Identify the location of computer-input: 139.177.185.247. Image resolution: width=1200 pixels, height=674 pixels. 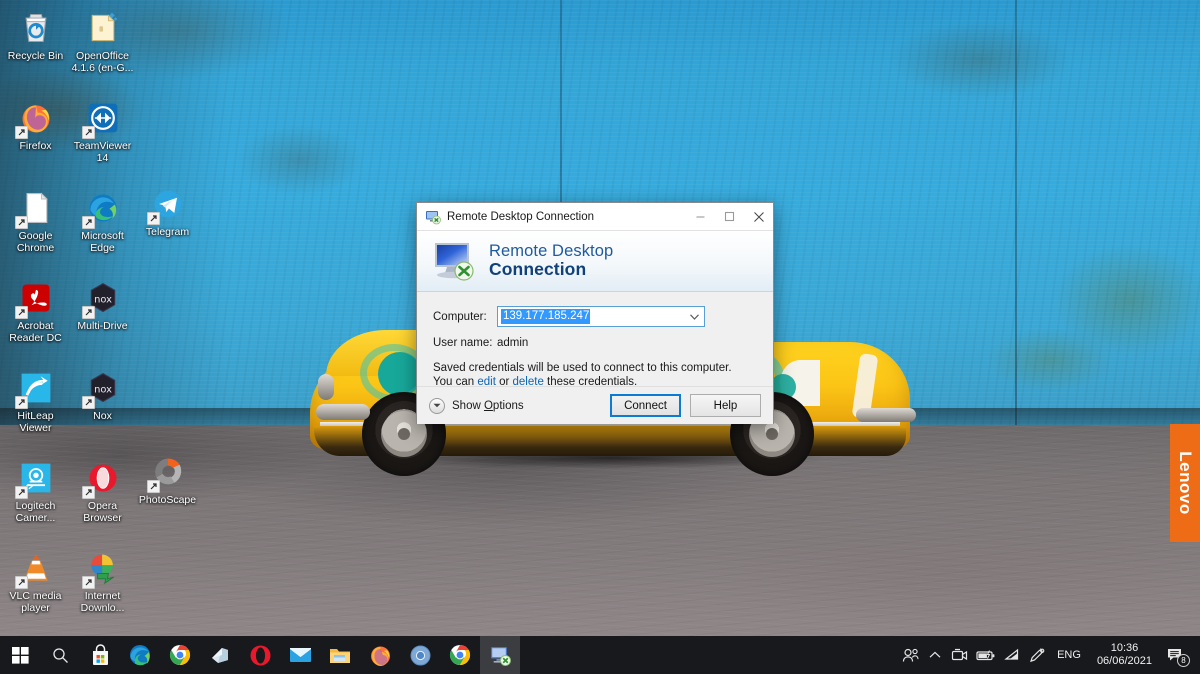
(601, 316).